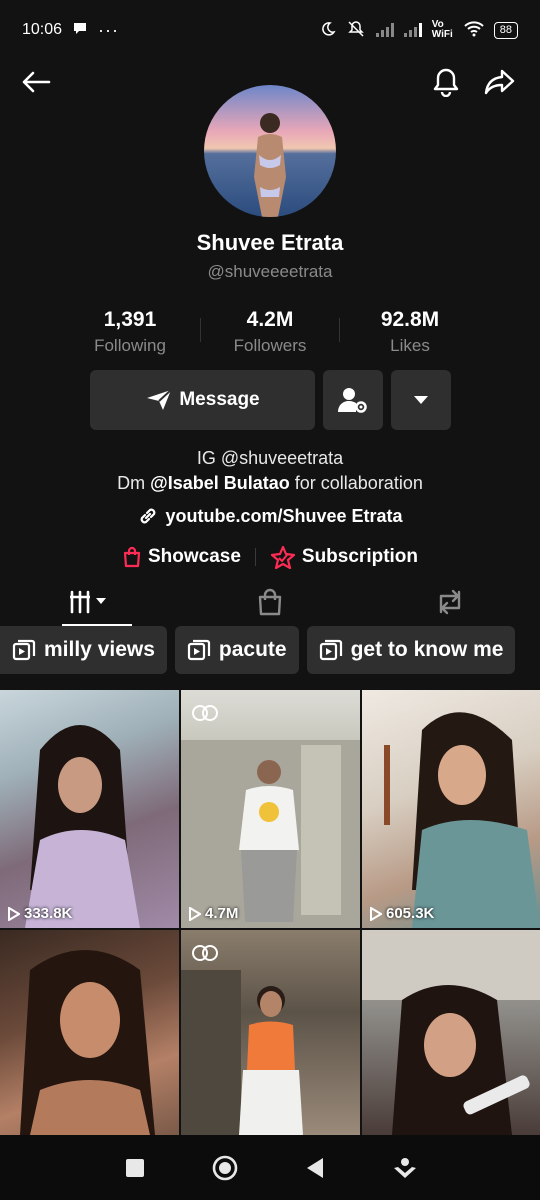 This screenshot has width=540, height=1200. What do you see at coordinates (270, 271) in the screenshot?
I see `username-handle: @shuveeeetrata` at bounding box center [270, 271].